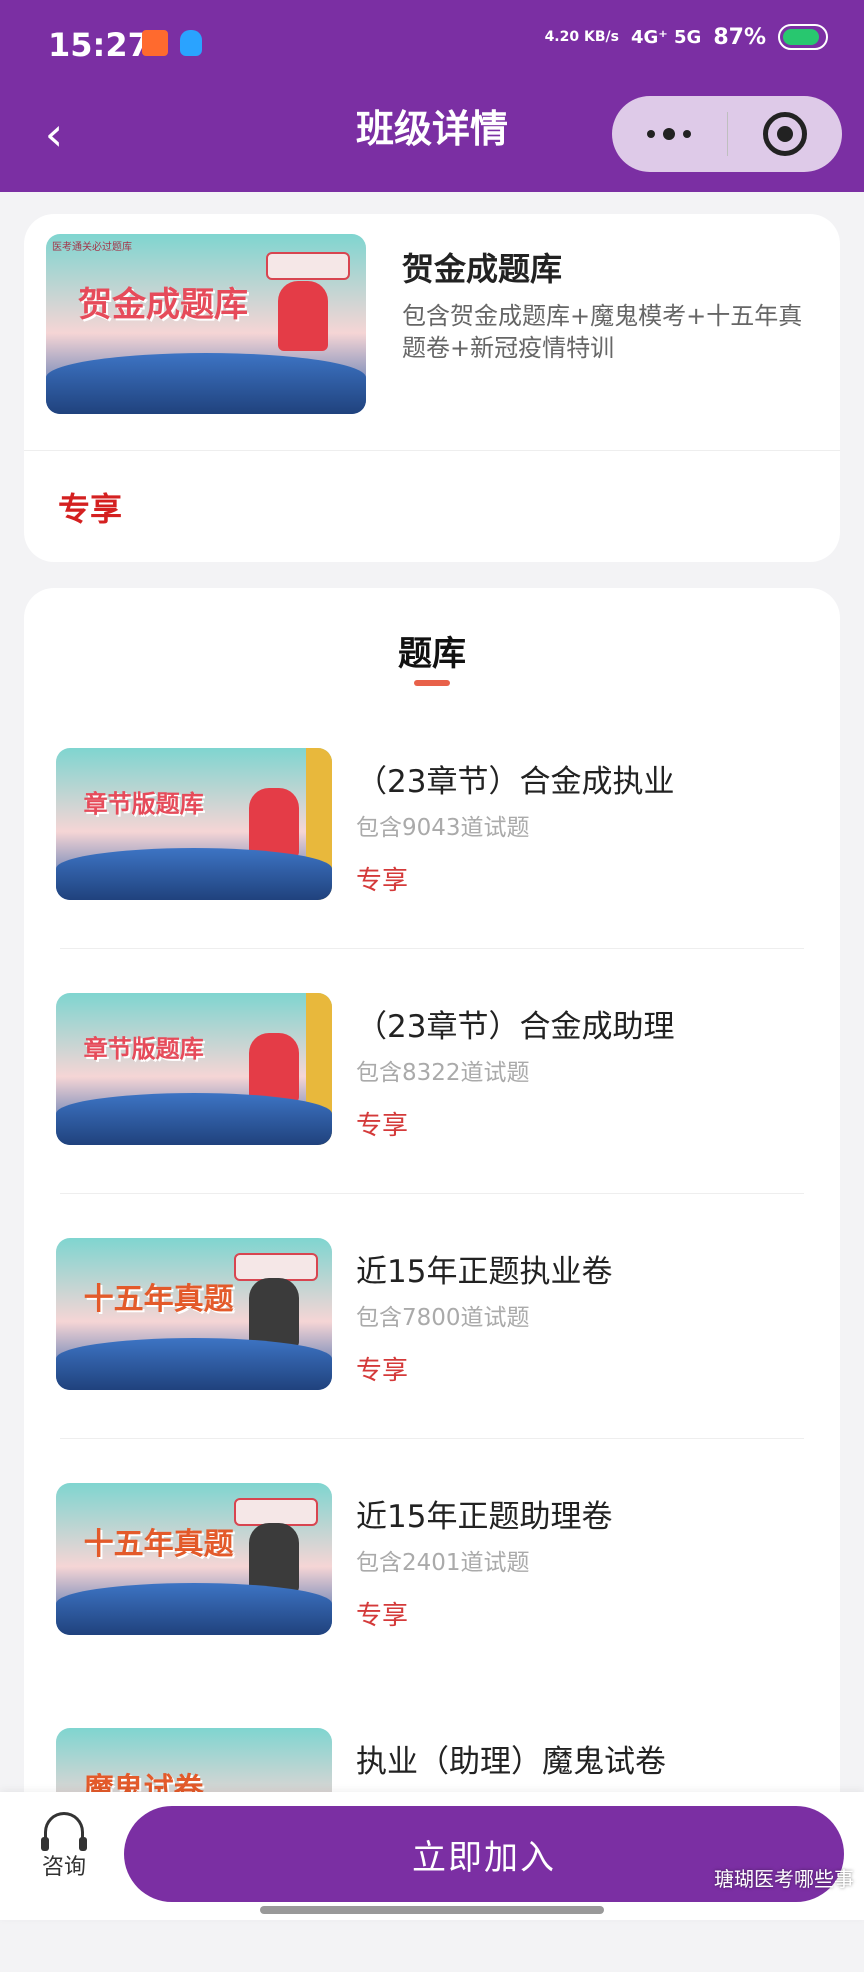 Image resolution: width=864 pixels, height=1972 pixels. Describe the element at coordinates (803, 37) in the screenshot. I see `battery-icon` at that location.